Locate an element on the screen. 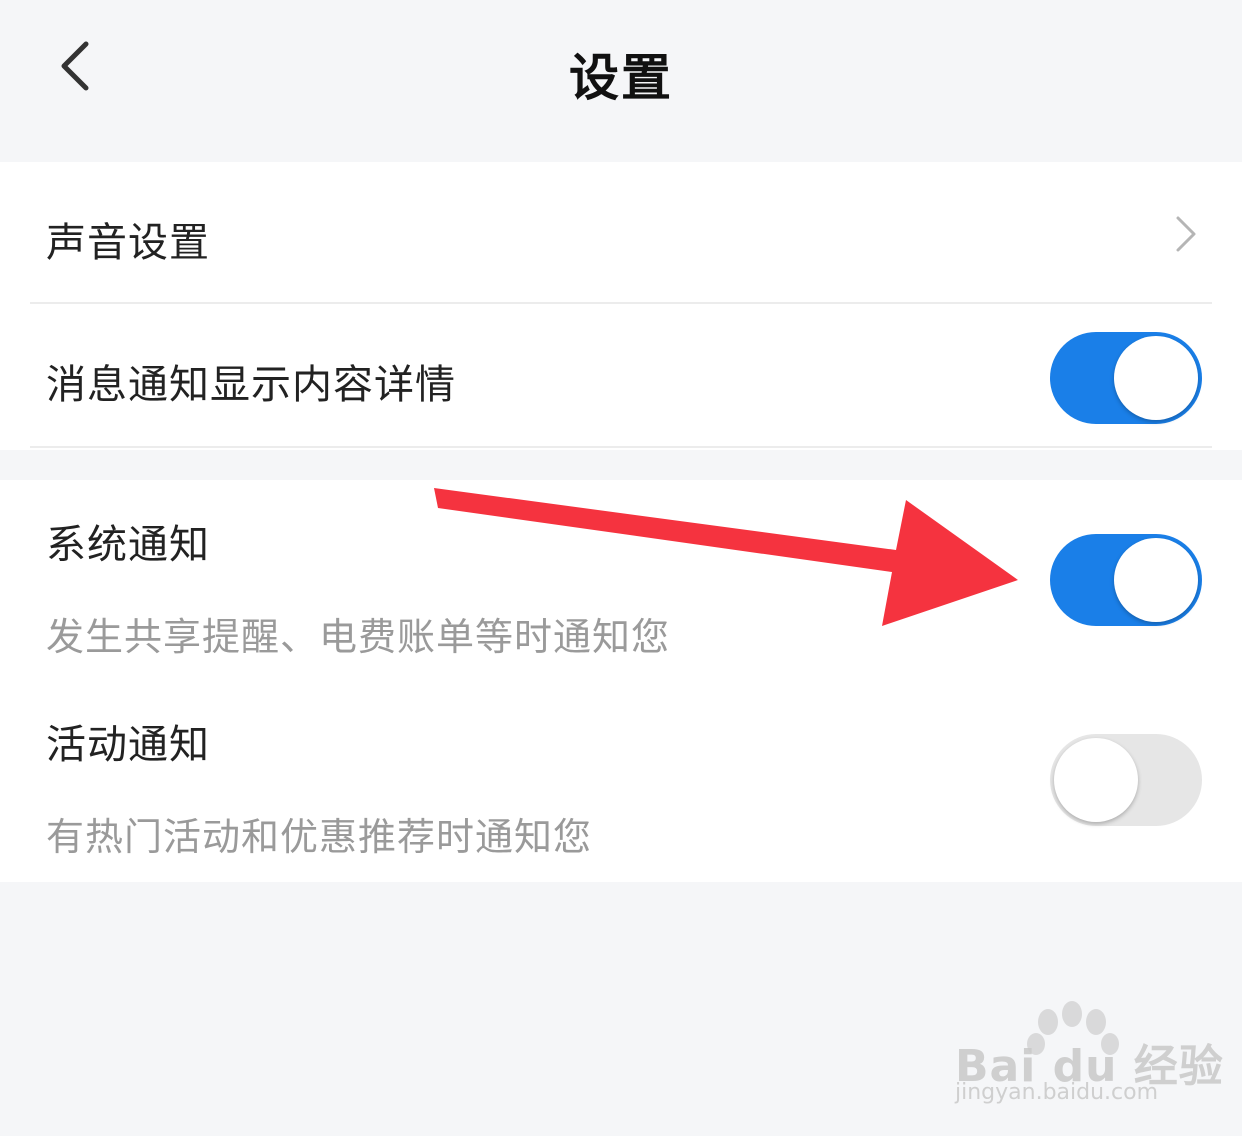 This screenshot has height=1136, width=1242. nav-bar: 设置 is located at coordinates (621, 70).